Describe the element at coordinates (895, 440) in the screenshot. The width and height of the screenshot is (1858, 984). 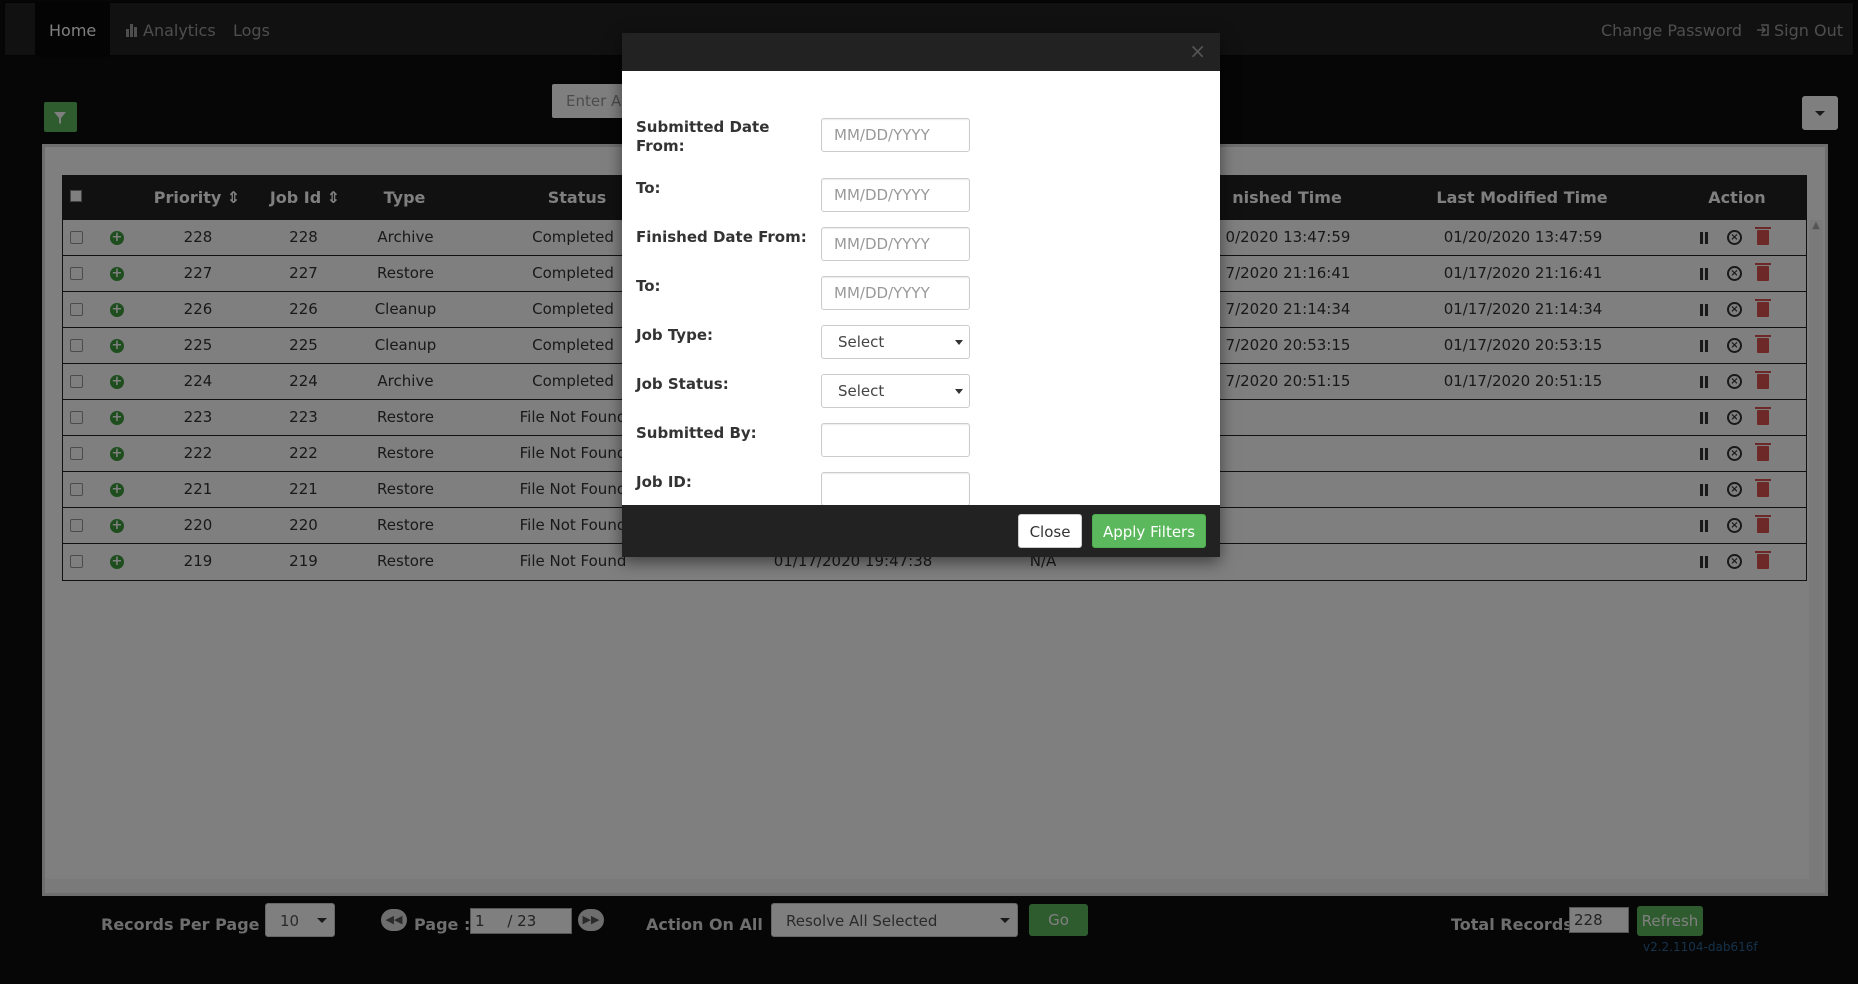
I see `submitted-by-input` at that location.